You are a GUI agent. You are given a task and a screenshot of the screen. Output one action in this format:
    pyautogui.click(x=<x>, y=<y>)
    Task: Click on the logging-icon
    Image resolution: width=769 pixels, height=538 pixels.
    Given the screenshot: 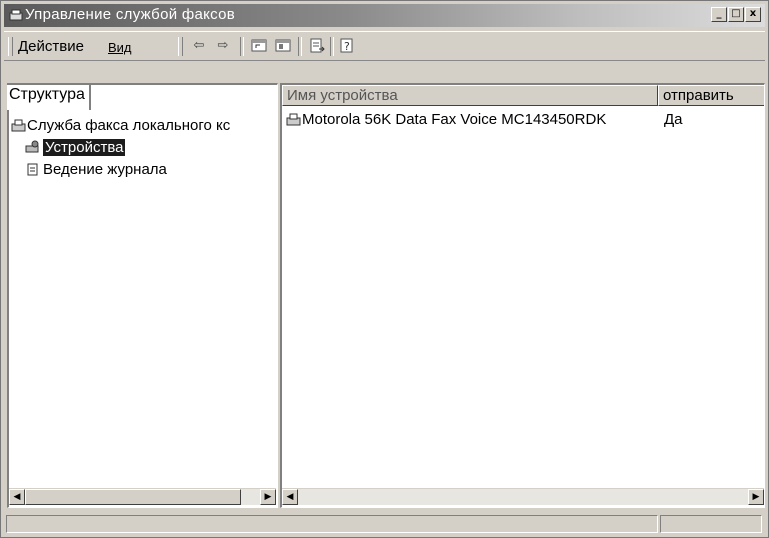 What is the action you would take?
    pyautogui.click(x=32, y=169)
    